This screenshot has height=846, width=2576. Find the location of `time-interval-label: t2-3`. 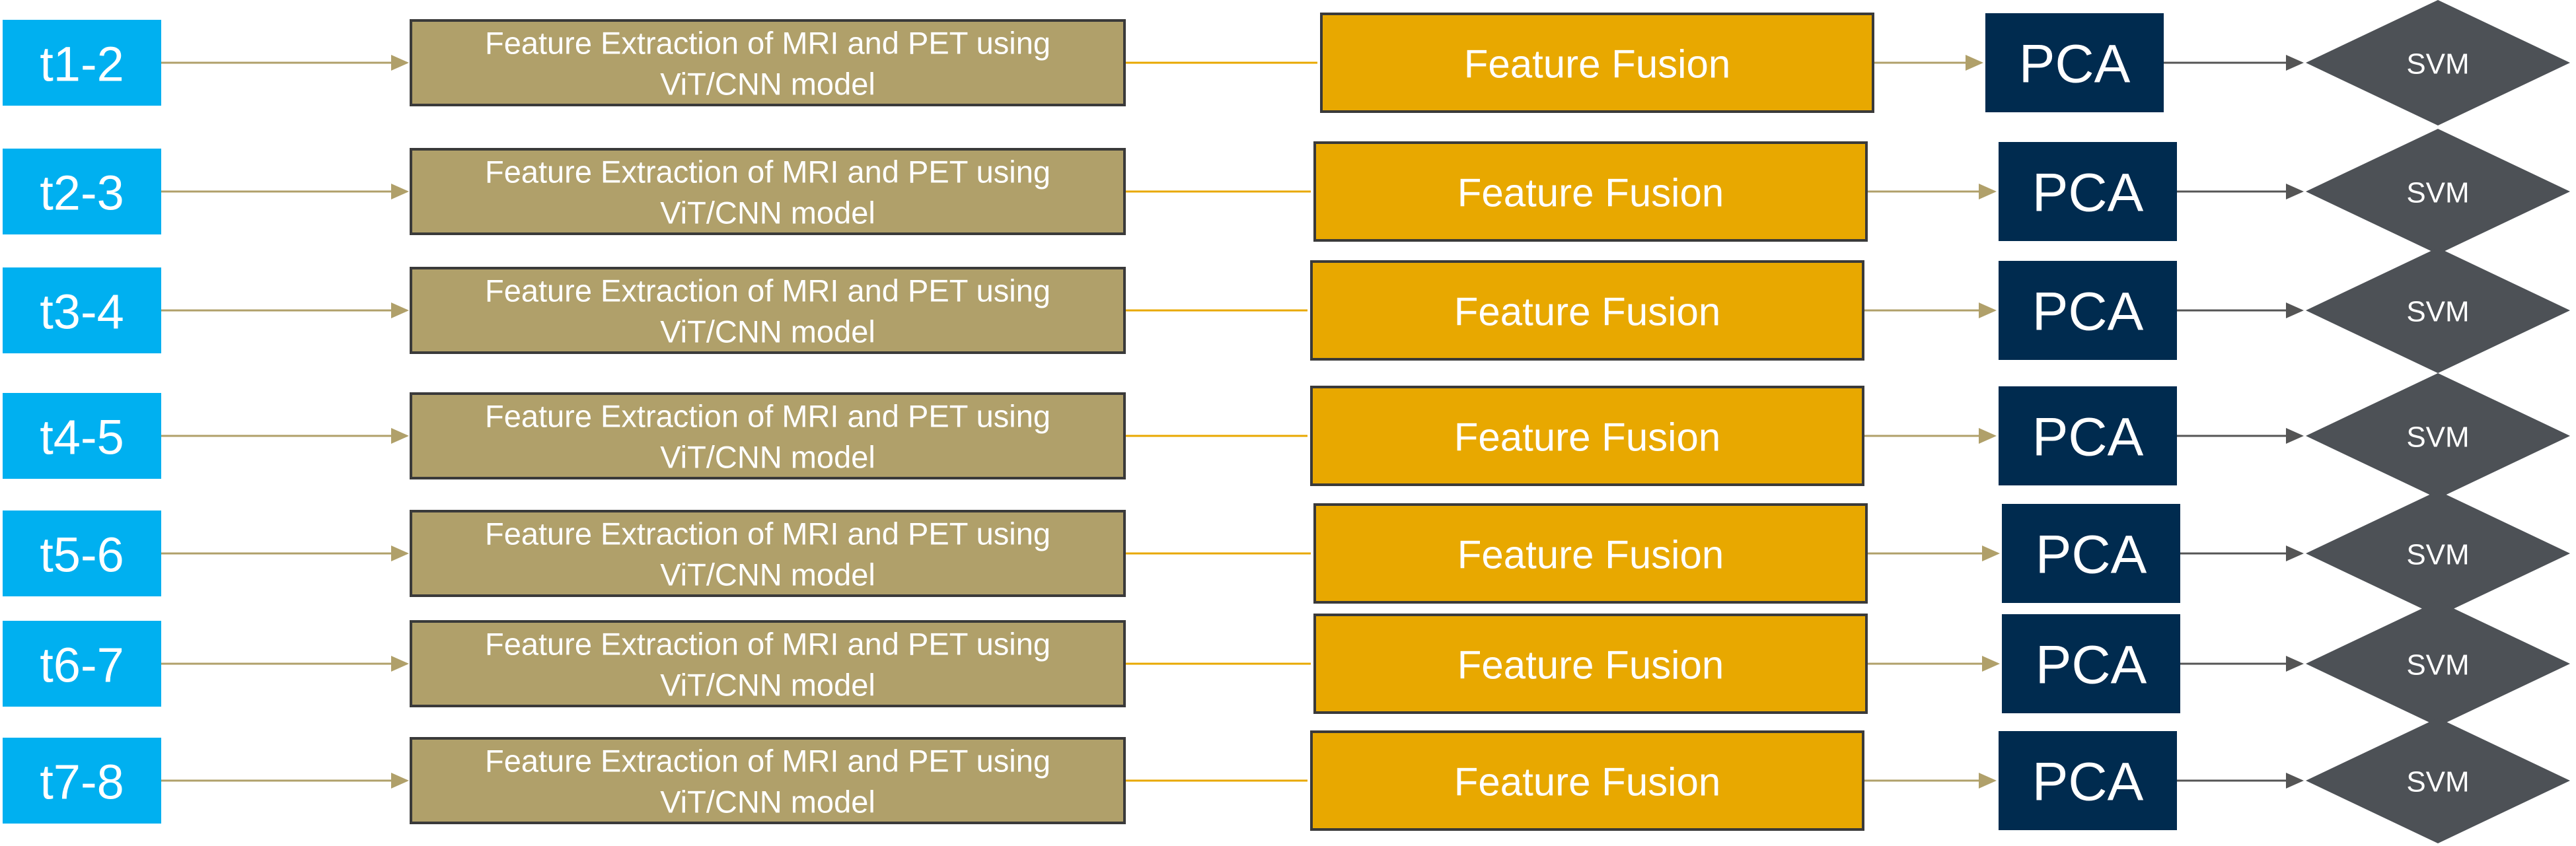

time-interval-label: t2-3 is located at coordinates (82, 193).